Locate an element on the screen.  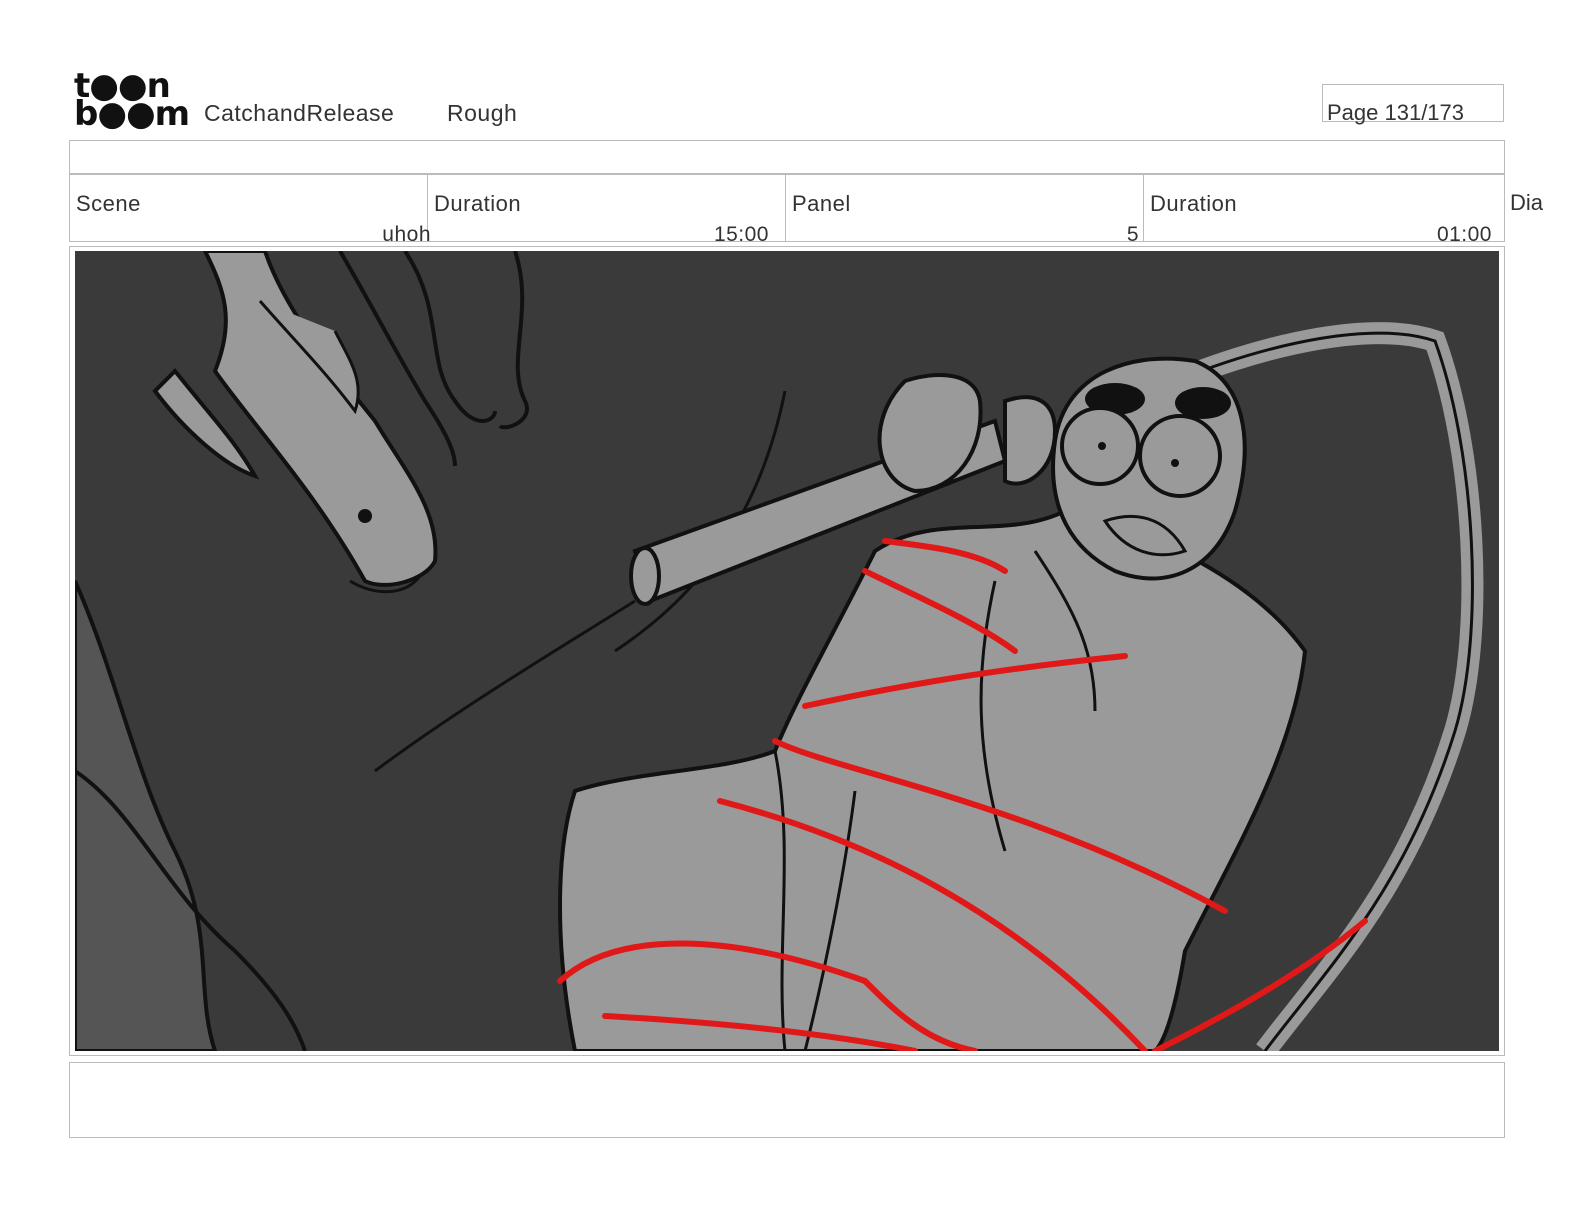
title-strip is located at coordinates (787, 157).